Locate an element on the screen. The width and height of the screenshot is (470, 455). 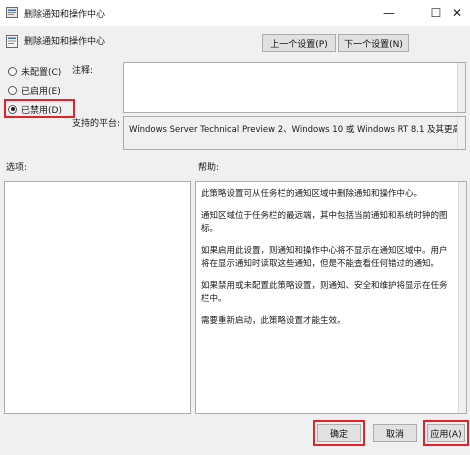
option-not-configured-label: 未配置(C) is located at coordinates (41, 72).